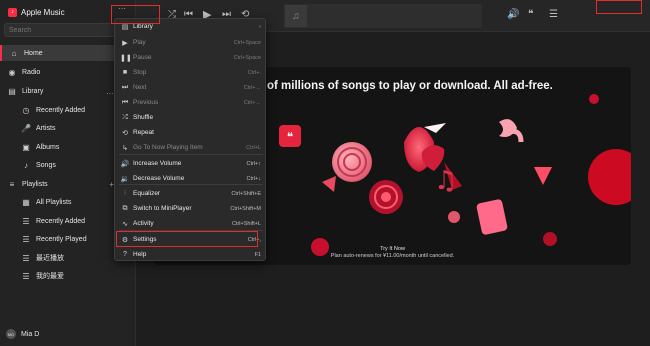  What do you see at coordinates (162, 208) in the screenshot?
I see `menu-item-label: Switch to MiniPlayer` at bounding box center [162, 208].